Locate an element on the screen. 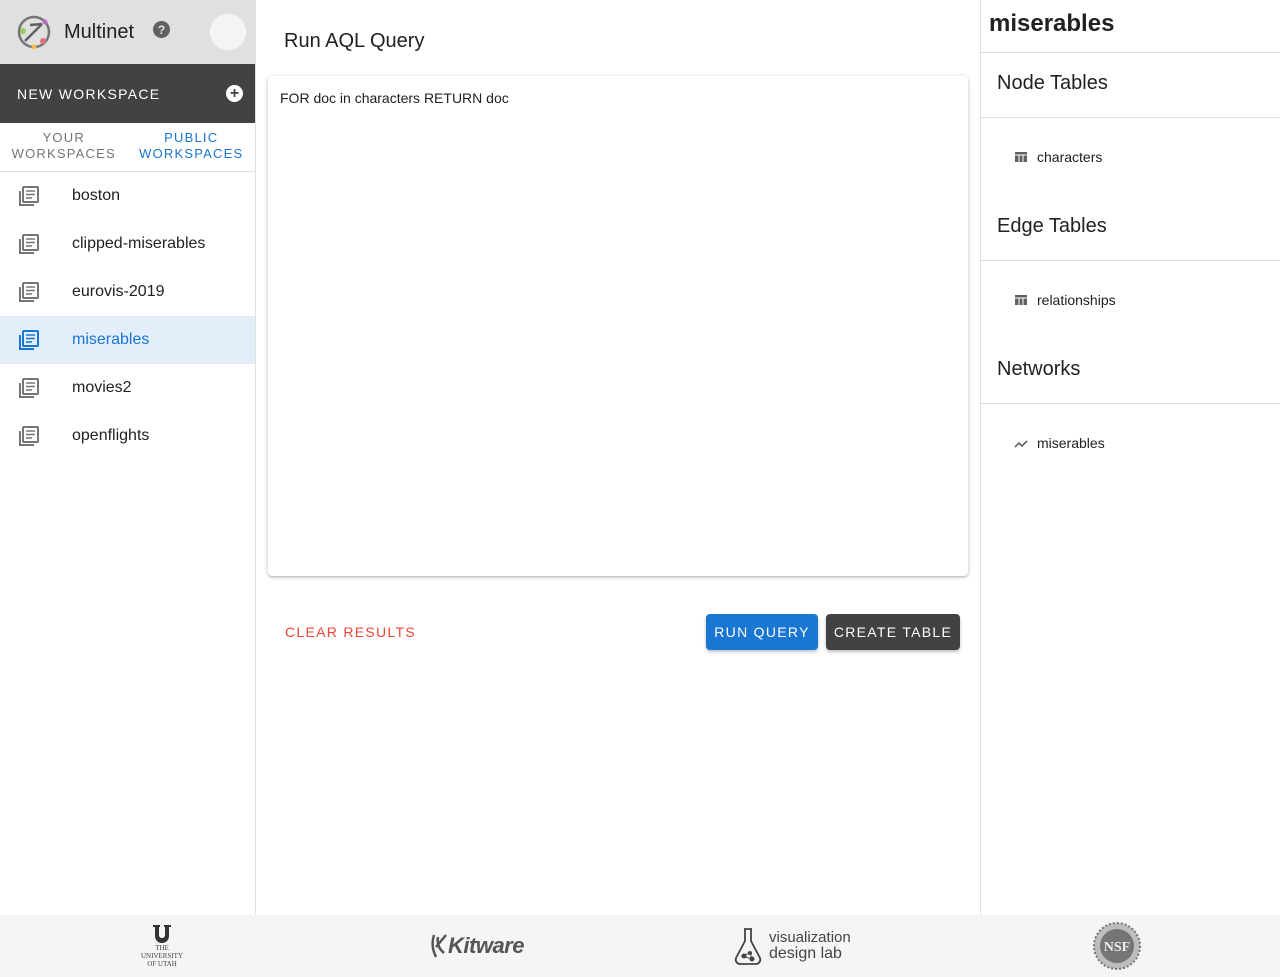 Image resolution: width=1280 pixels, height=977 pixels. kitware-text: Kitware is located at coordinates (486, 945).